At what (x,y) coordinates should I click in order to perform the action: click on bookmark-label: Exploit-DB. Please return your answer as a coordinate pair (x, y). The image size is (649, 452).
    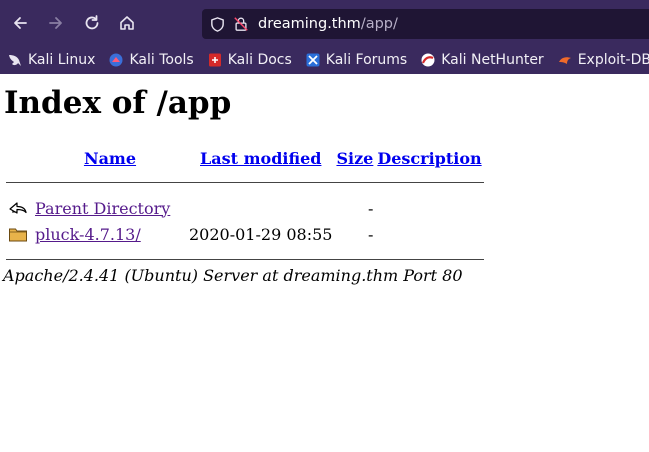
    Looking at the image, I should click on (613, 60).